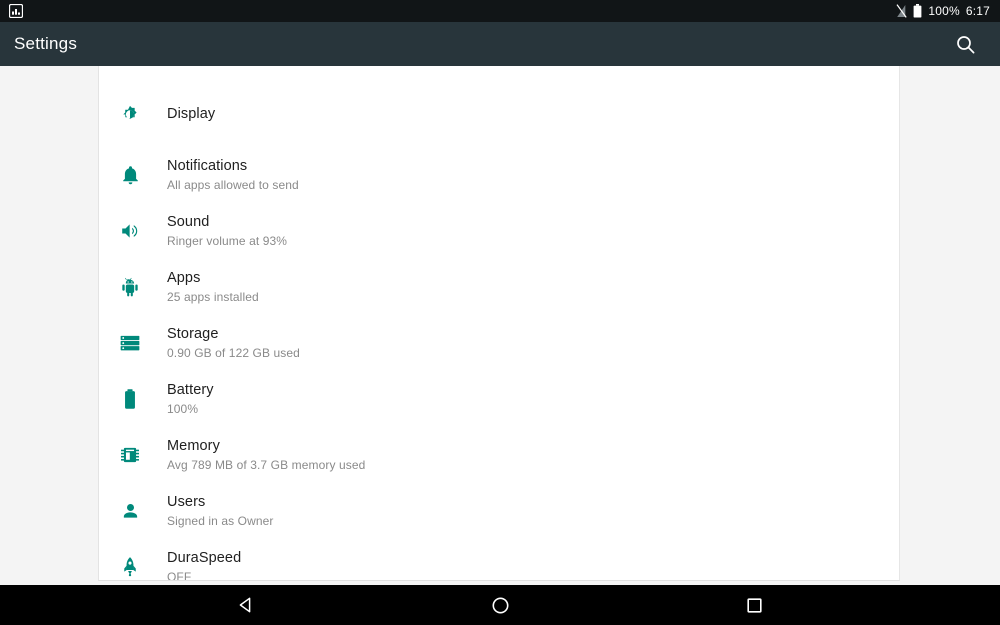  What do you see at coordinates (500, 44) in the screenshot?
I see `app-bar: Settings` at bounding box center [500, 44].